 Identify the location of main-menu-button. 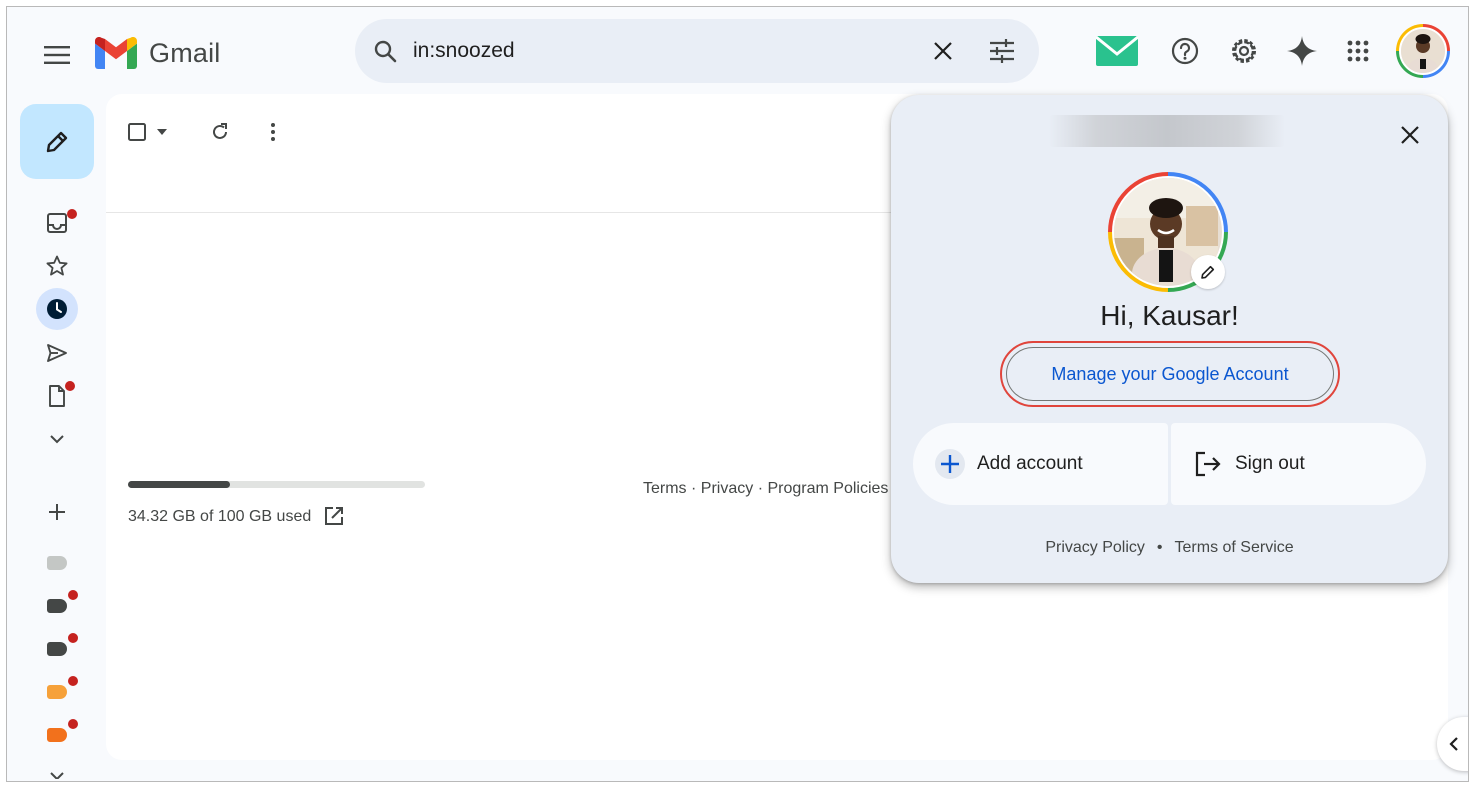
(57, 55).